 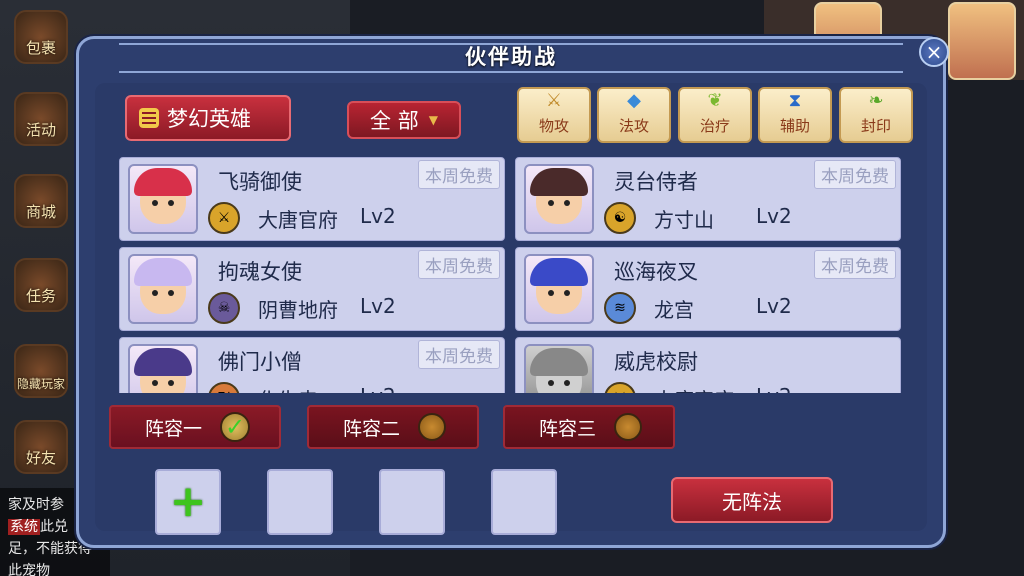 What do you see at coordinates (260, 272) in the screenshot?
I see `partner-name: 拘魂女使` at bounding box center [260, 272].